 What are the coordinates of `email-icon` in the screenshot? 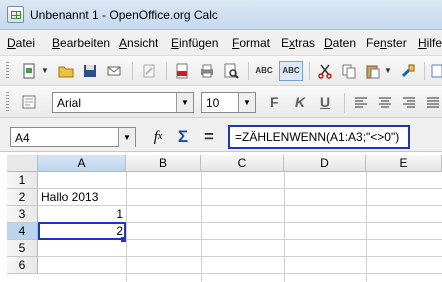 It's located at (114, 71).